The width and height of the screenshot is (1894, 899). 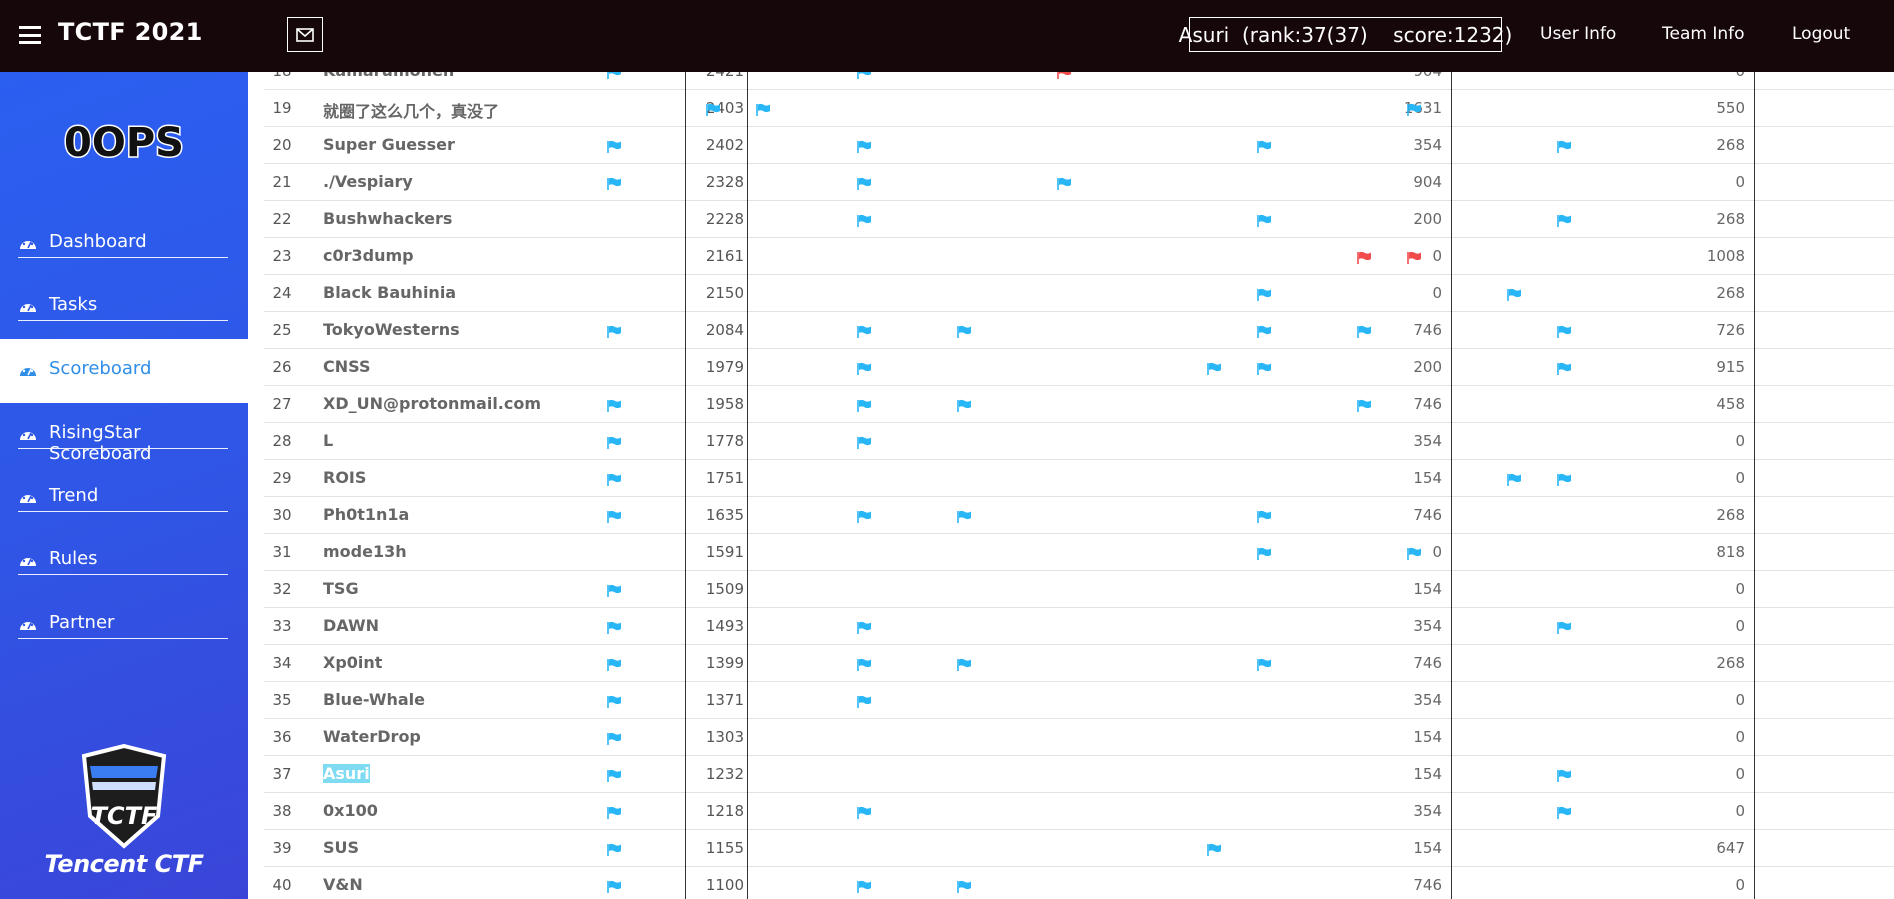 I want to click on team-name: Black Bauhinia, so click(x=389, y=292).